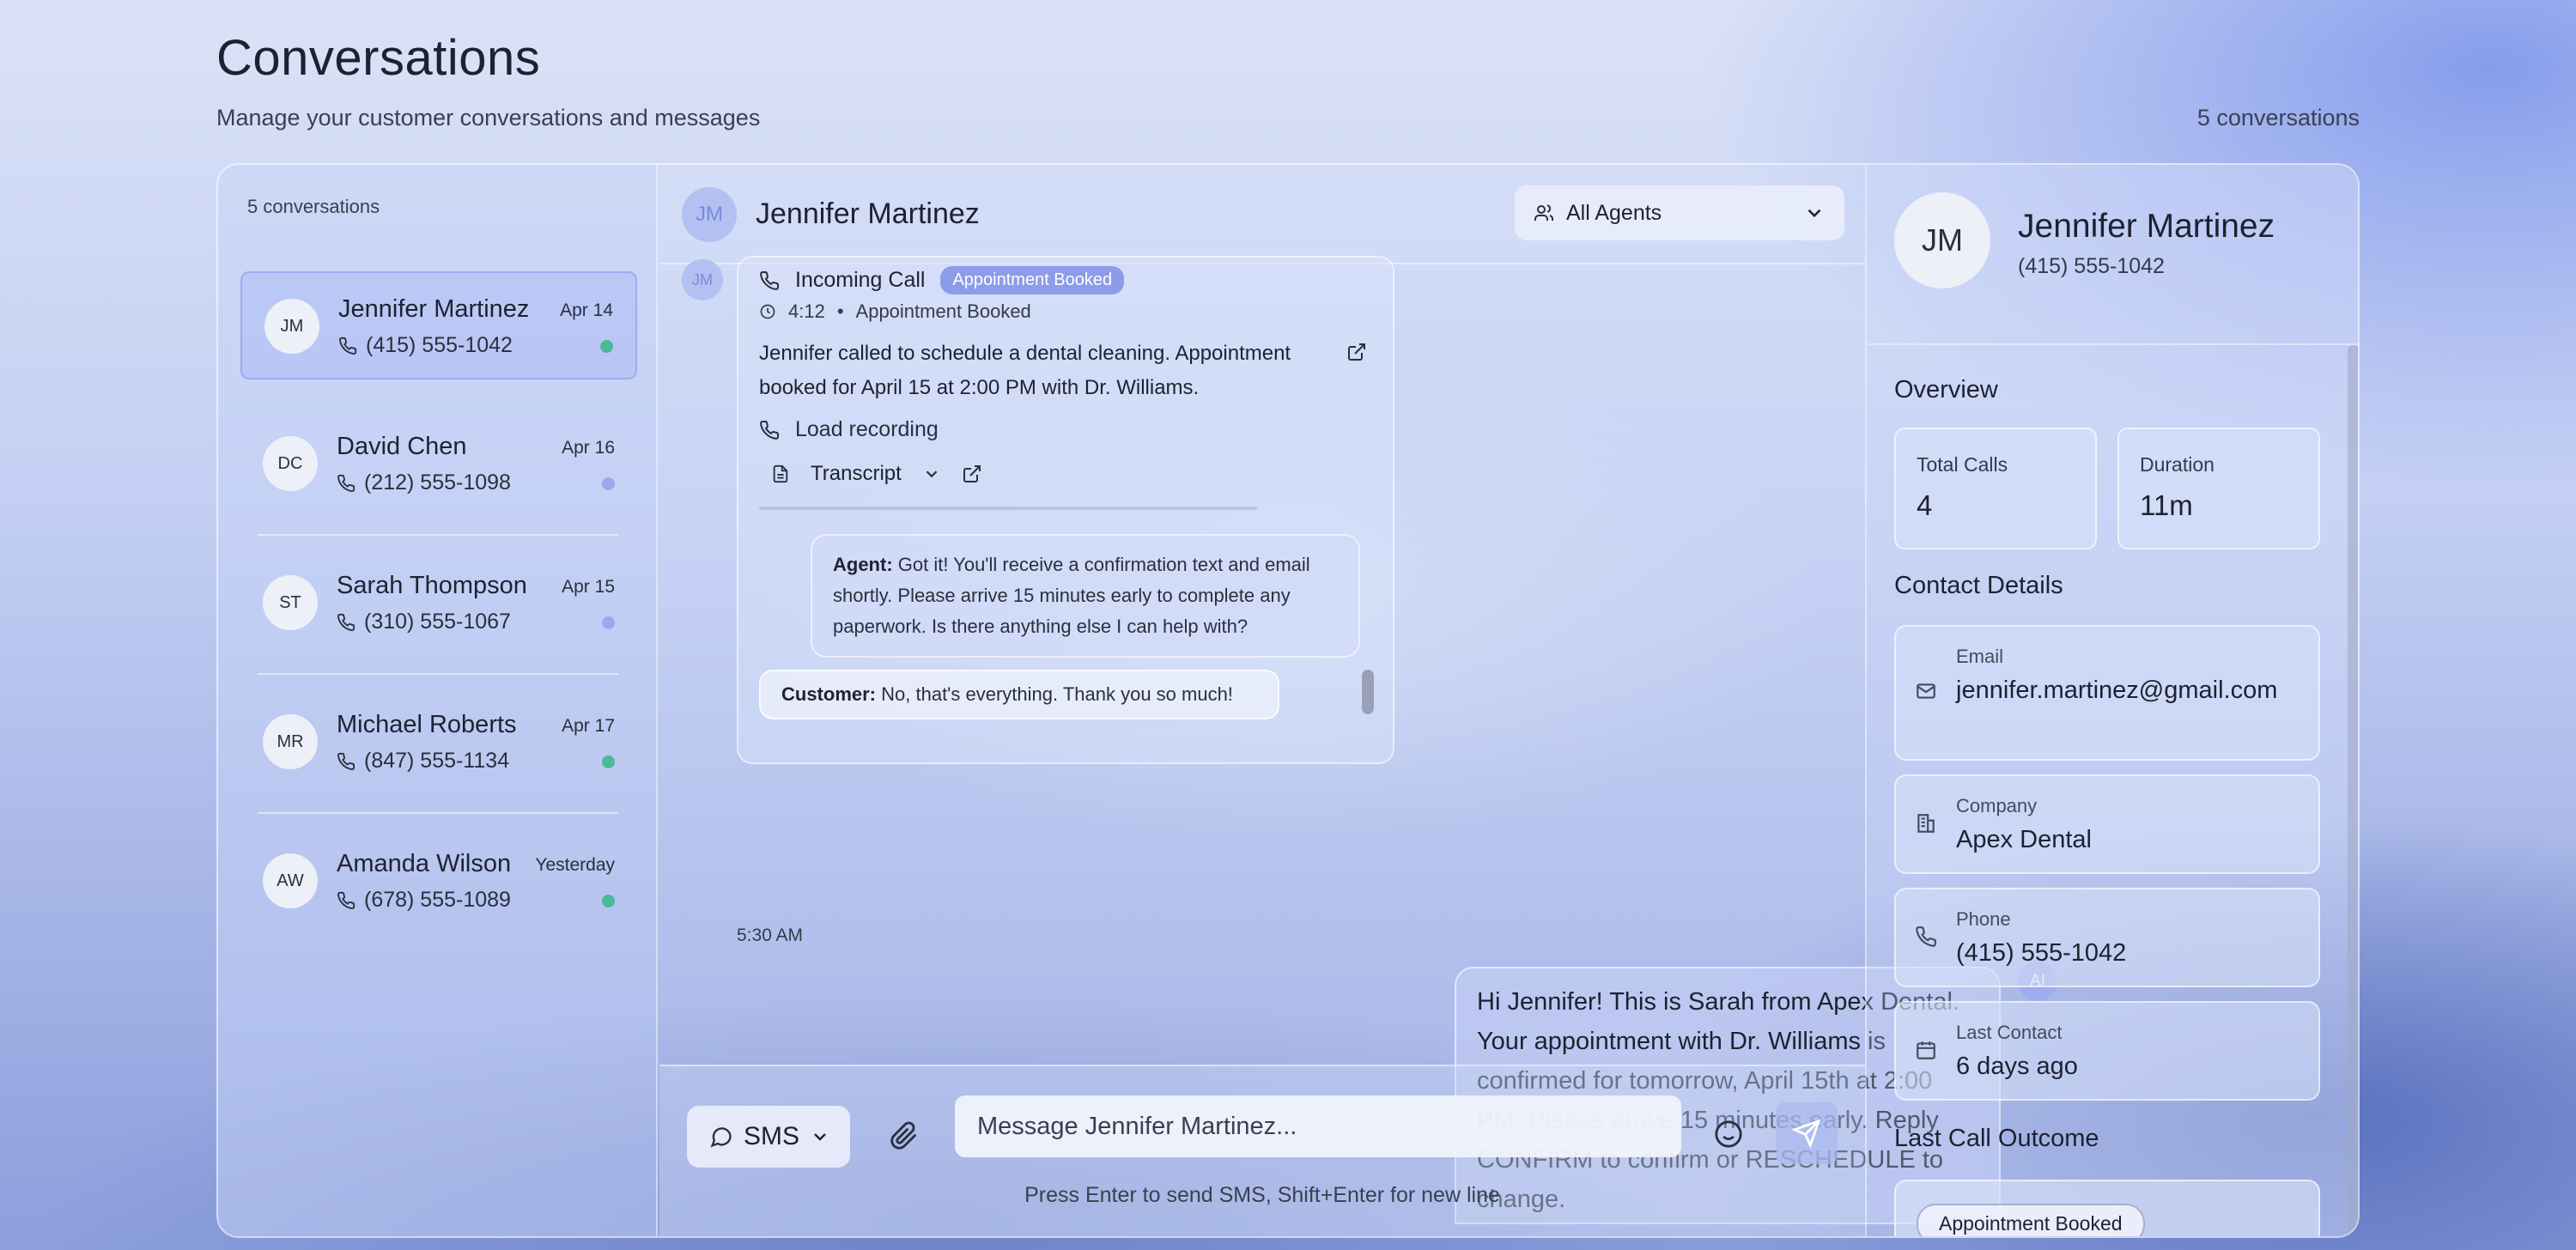 This screenshot has width=2576, height=1250. Describe the element at coordinates (1262, 214) in the screenshot. I see `chat-header: JM Jennifer Martinez All Agents` at that location.